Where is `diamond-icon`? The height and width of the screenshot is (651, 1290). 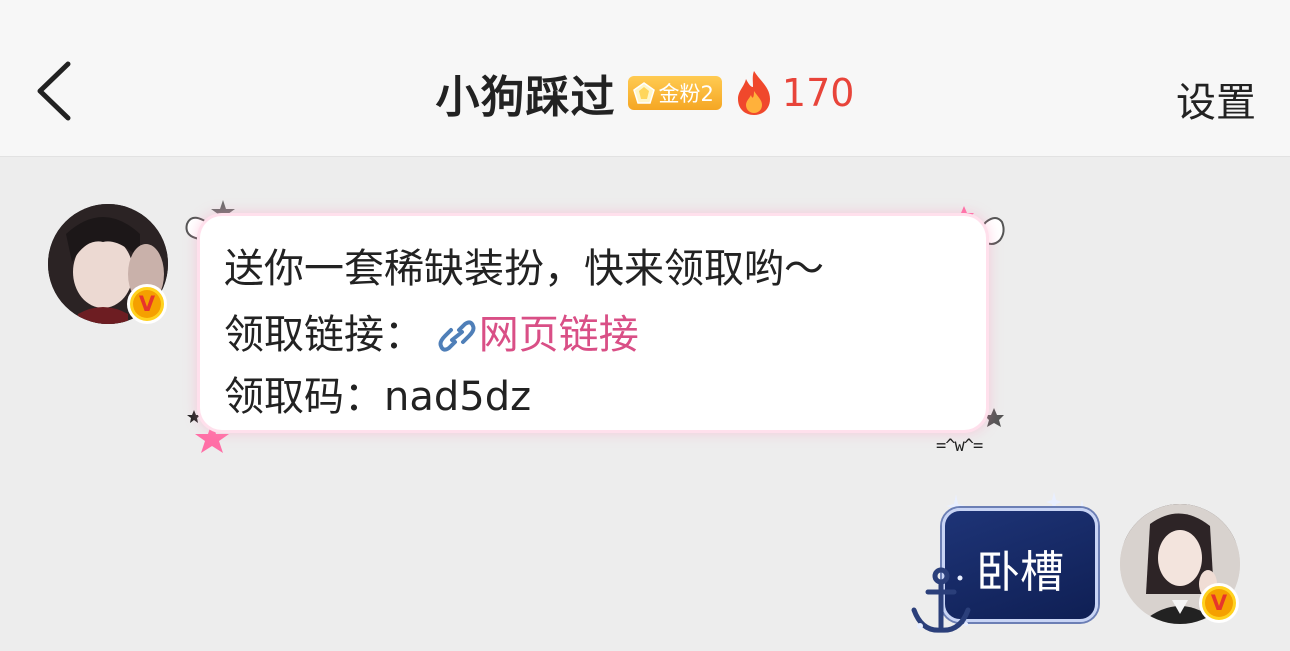 diamond-icon is located at coordinates (643, 93).